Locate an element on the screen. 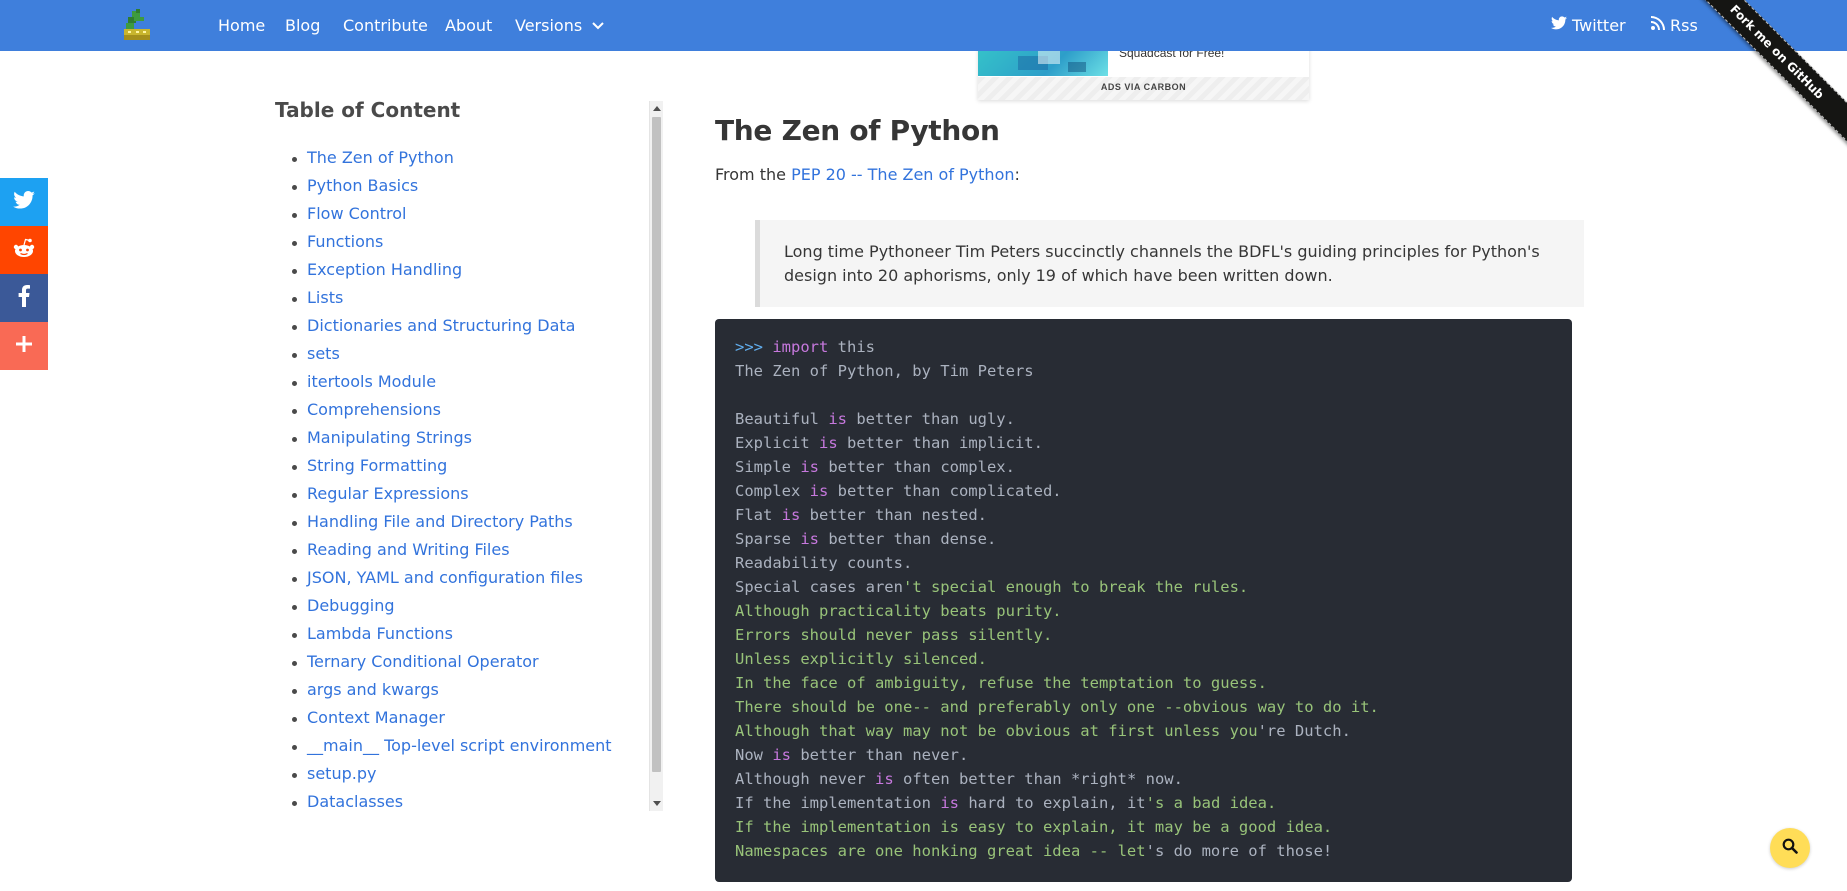  python-logo-icon is located at coordinates (137, 25).